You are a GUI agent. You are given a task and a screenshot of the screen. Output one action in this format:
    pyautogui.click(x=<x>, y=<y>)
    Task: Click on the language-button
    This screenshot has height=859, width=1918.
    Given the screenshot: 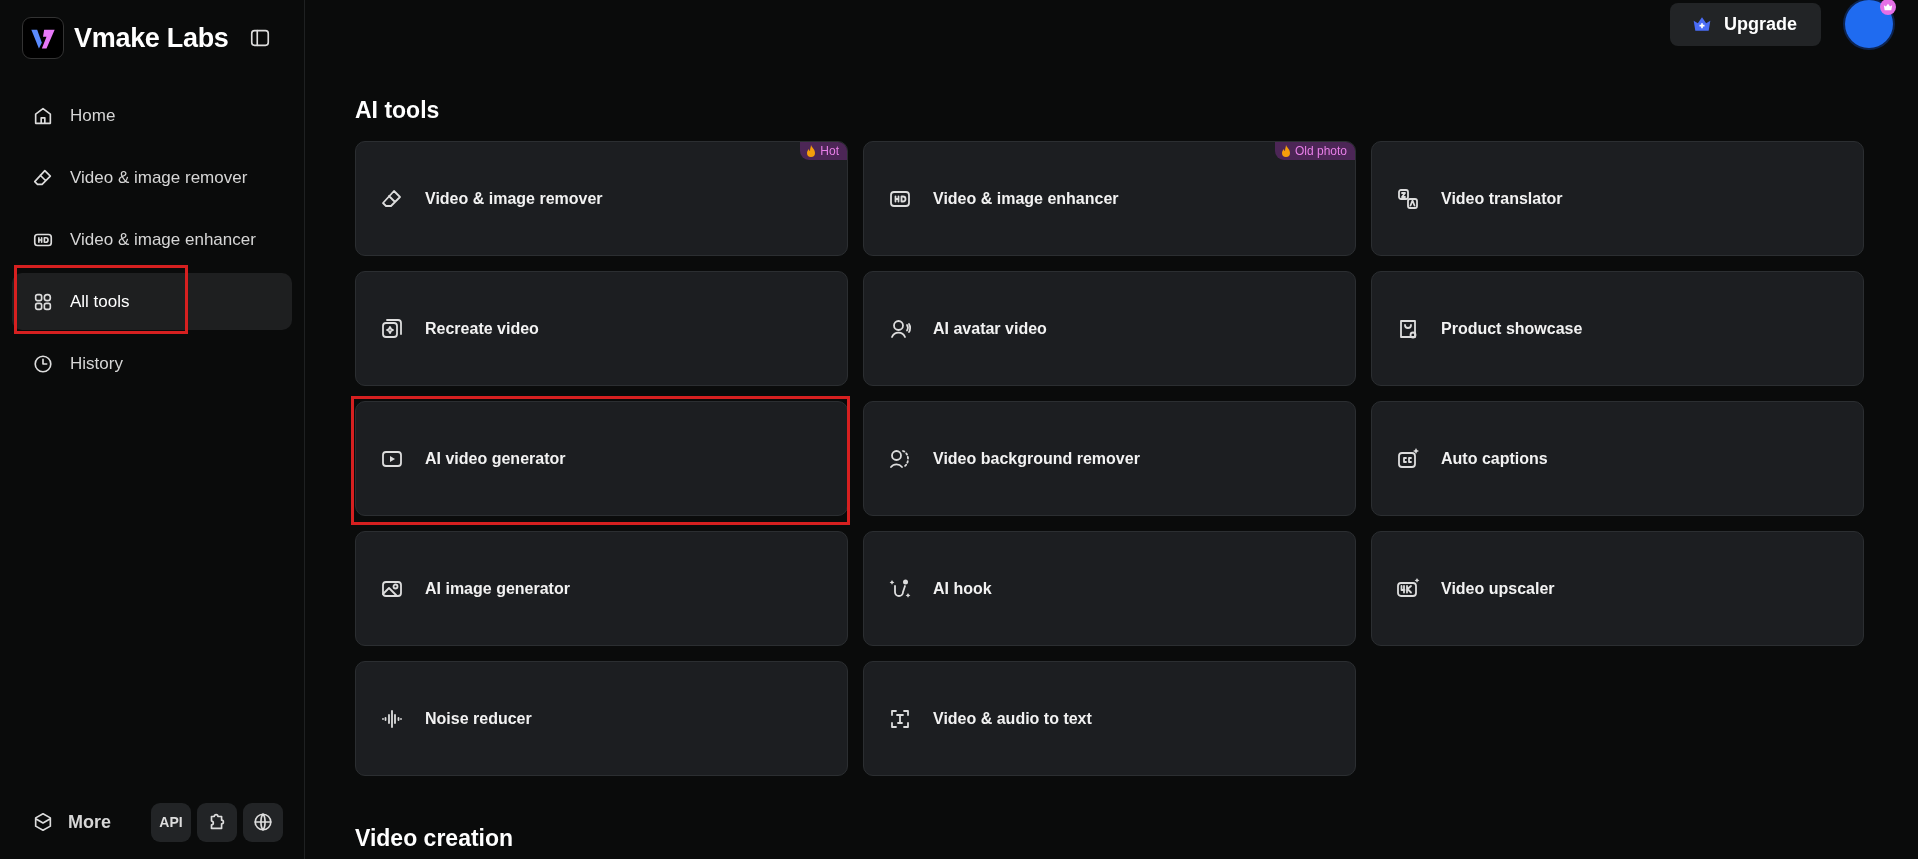 What is the action you would take?
    pyautogui.click(x=263, y=822)
    